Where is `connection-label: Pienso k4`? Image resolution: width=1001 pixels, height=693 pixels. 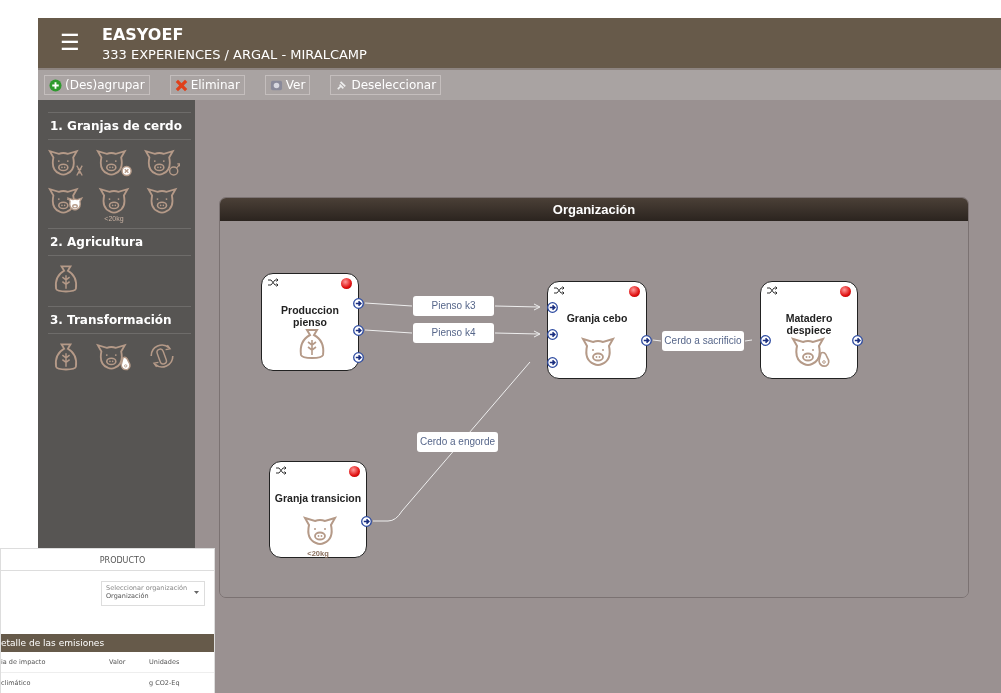
connection-label: Pienso k4 is located at coordinates (453, 333).